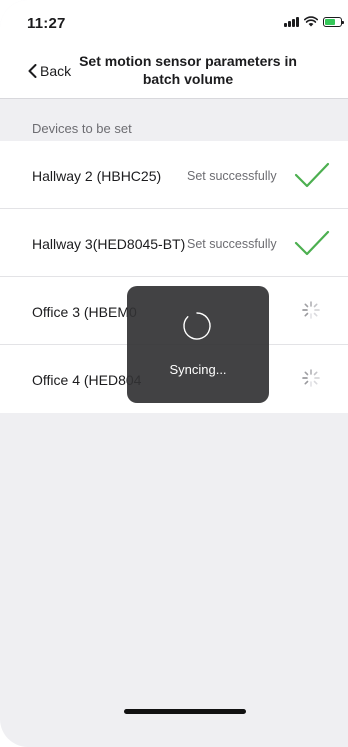  I want to click on wifi-icon, so click(311, 21).